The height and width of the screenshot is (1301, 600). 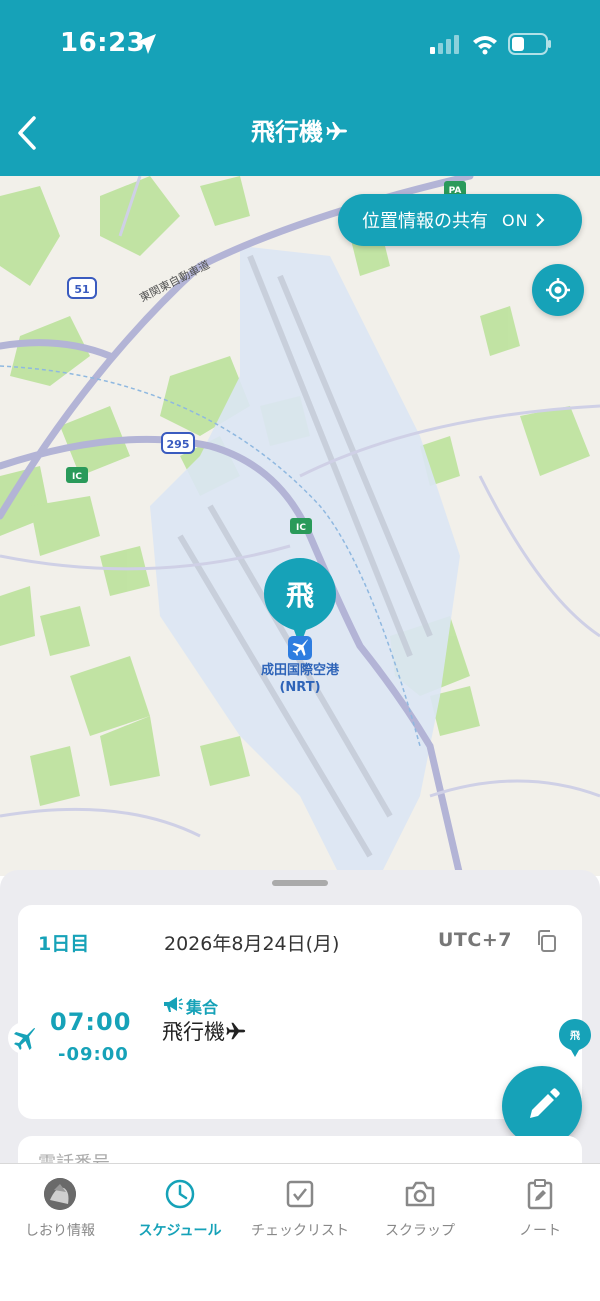 I want to click on chevron-right-icon, so click(x=539, y=220).